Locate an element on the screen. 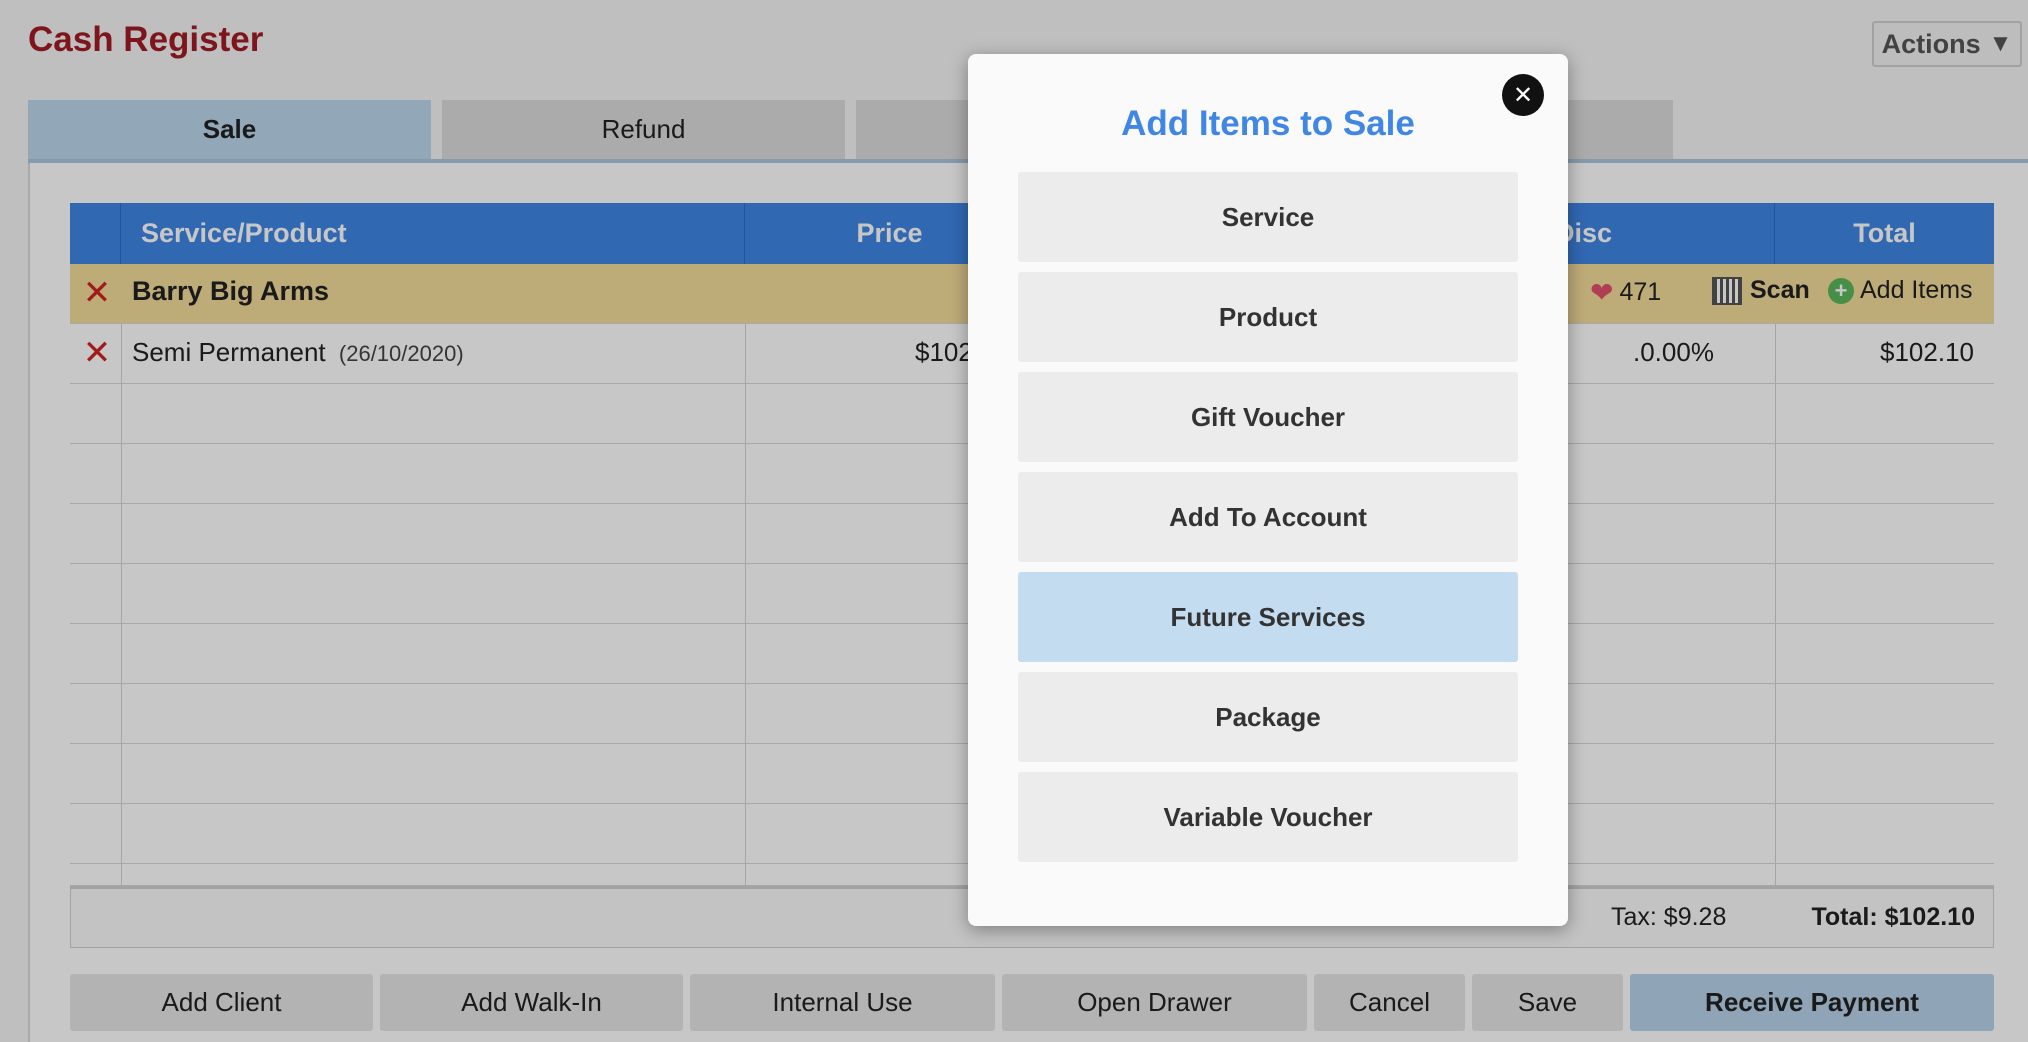 This screenshot has height=1042, width=2028. option-product: Product is located at coordinates (1268, 317).